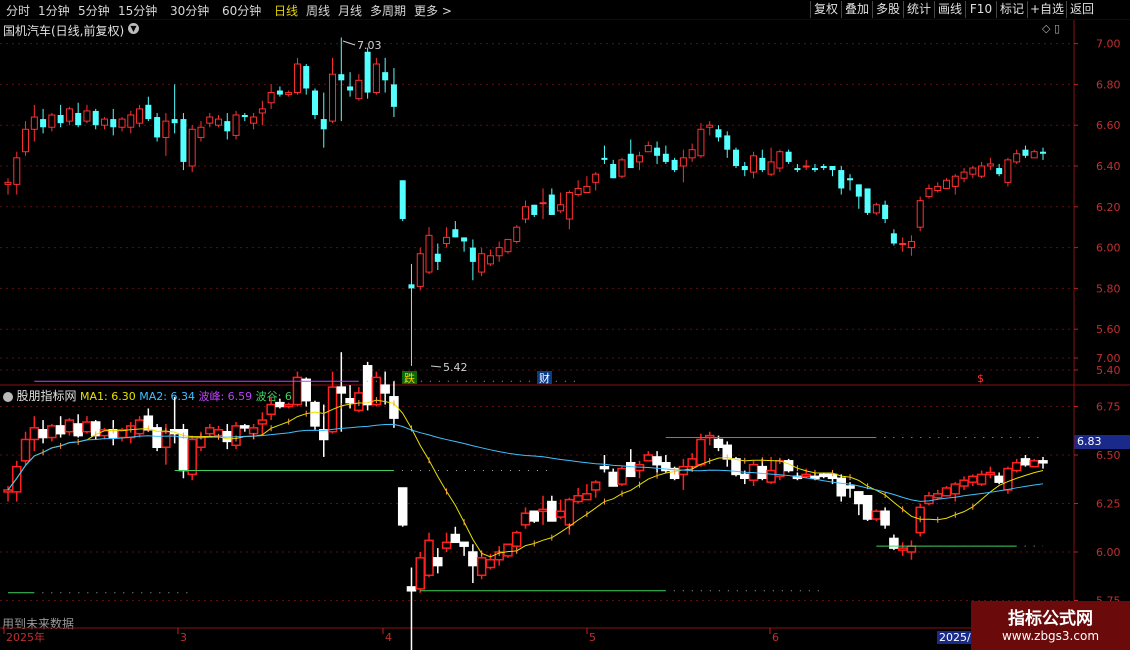 This screenshot has width=1130, height=650. Describe the element at coordinates (1108, 455) in the screenshot. I see `ind-y-tick-label: 6.50` at that location.